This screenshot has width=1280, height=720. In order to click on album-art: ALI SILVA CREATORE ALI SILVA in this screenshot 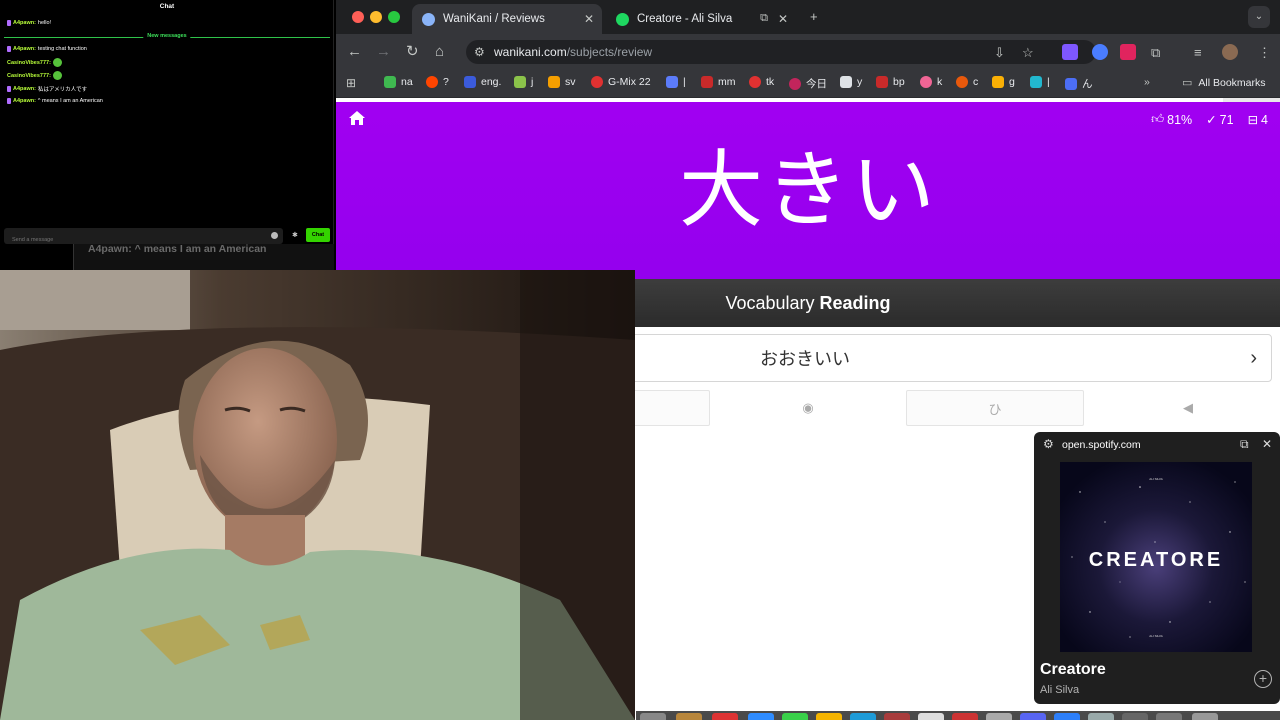, I will do `click(1156, 557)`.